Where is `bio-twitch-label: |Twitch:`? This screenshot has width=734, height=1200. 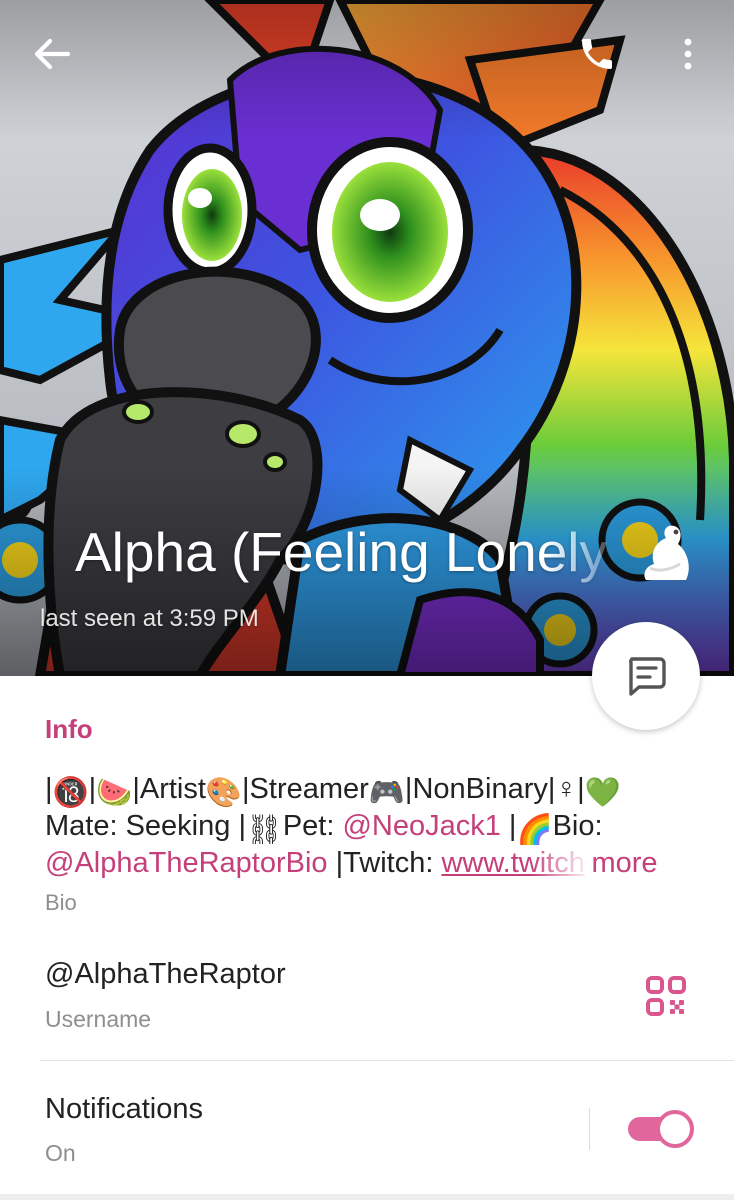 bio-twitch-label: |Twitch: is located at coordinates (384, 863).